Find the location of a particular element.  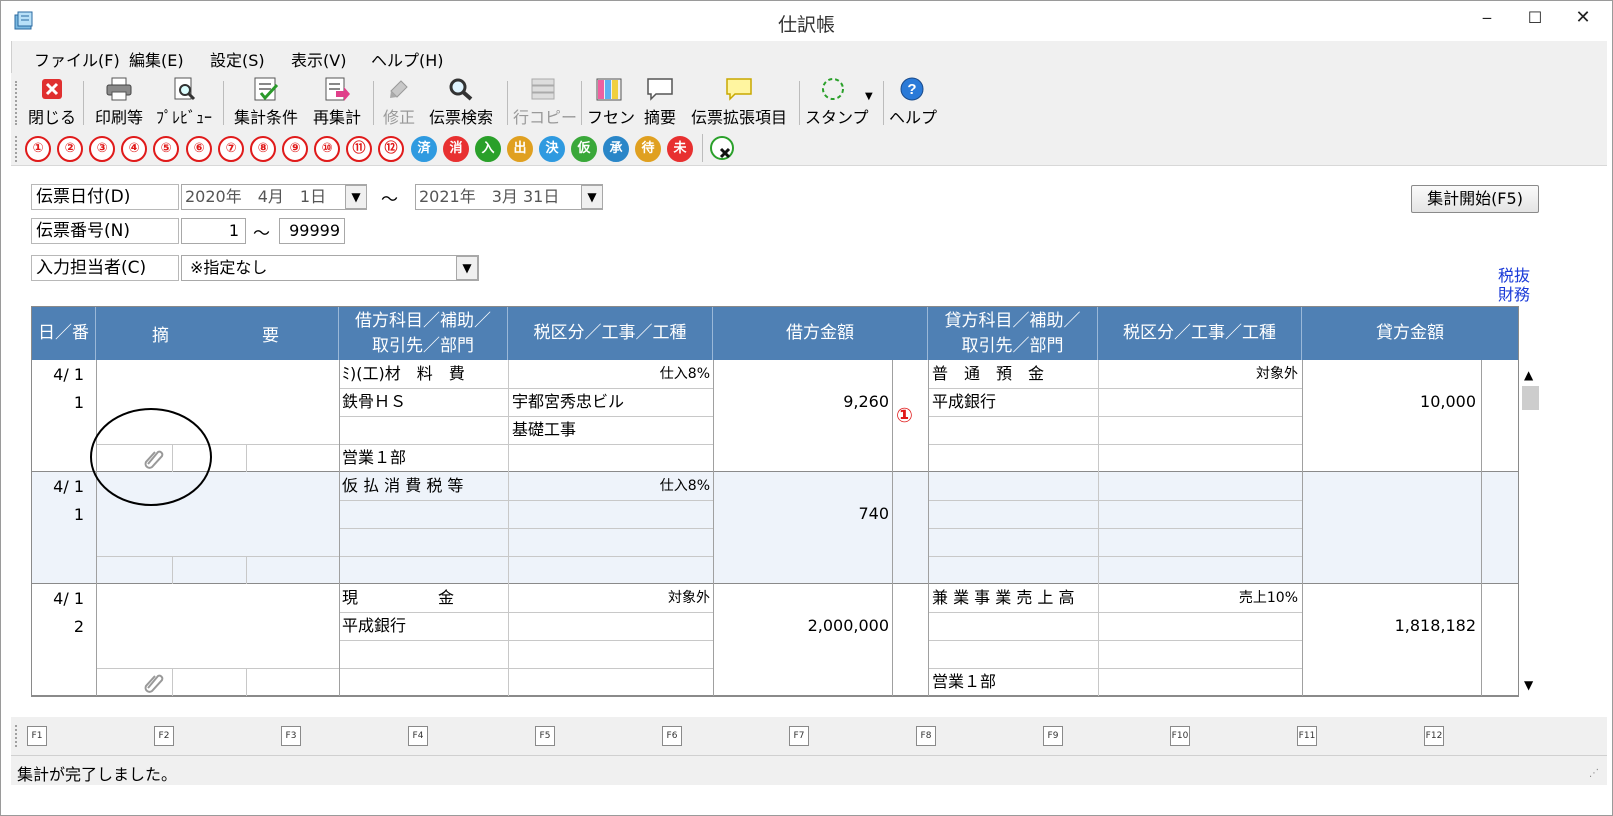

function-key-f5: F5 is located at coordinates (545, 736).